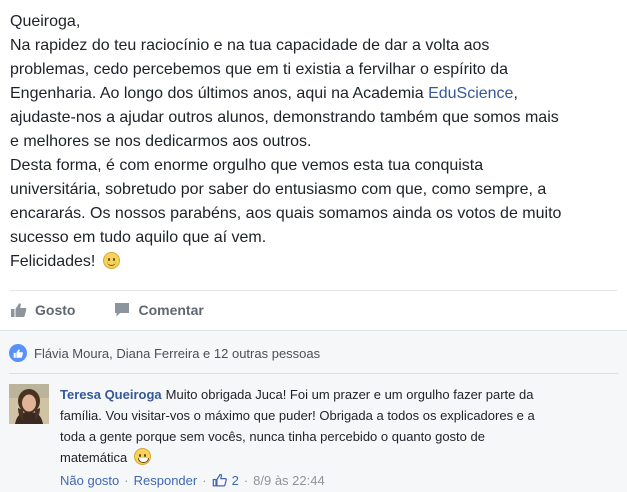 The height and width of the screenshot is (492, 627). Describe the element at coordinates (470, 93) in the screenshot. I see `eduscience-link: EduScience` at that location.